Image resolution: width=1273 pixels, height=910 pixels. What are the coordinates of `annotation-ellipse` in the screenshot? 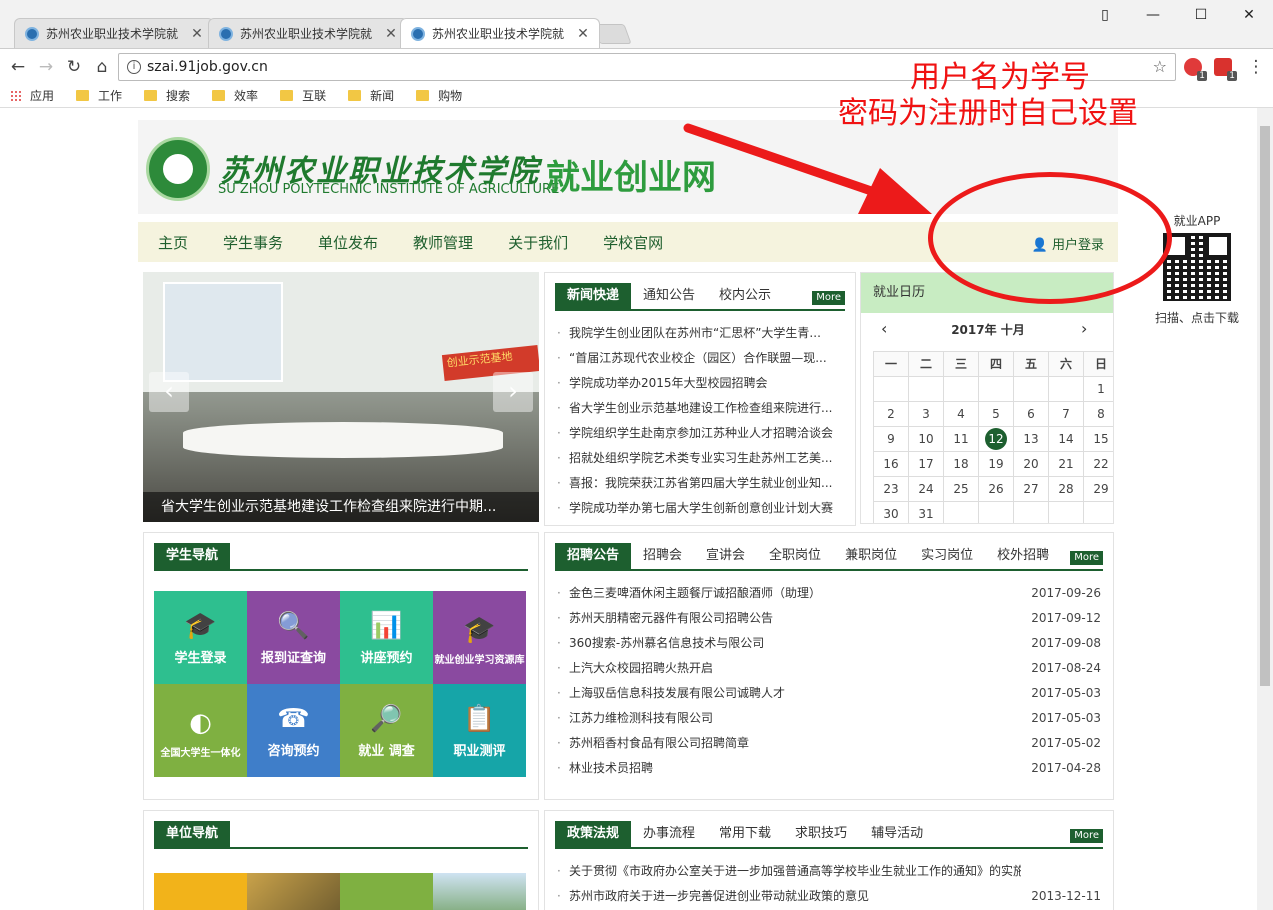 It's located at (1050, 238).